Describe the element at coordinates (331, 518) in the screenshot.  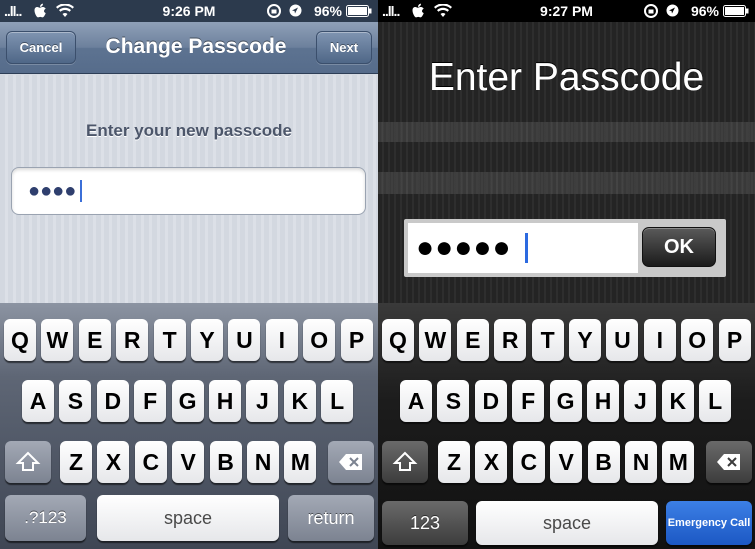
I see `return-key: return` at that location.